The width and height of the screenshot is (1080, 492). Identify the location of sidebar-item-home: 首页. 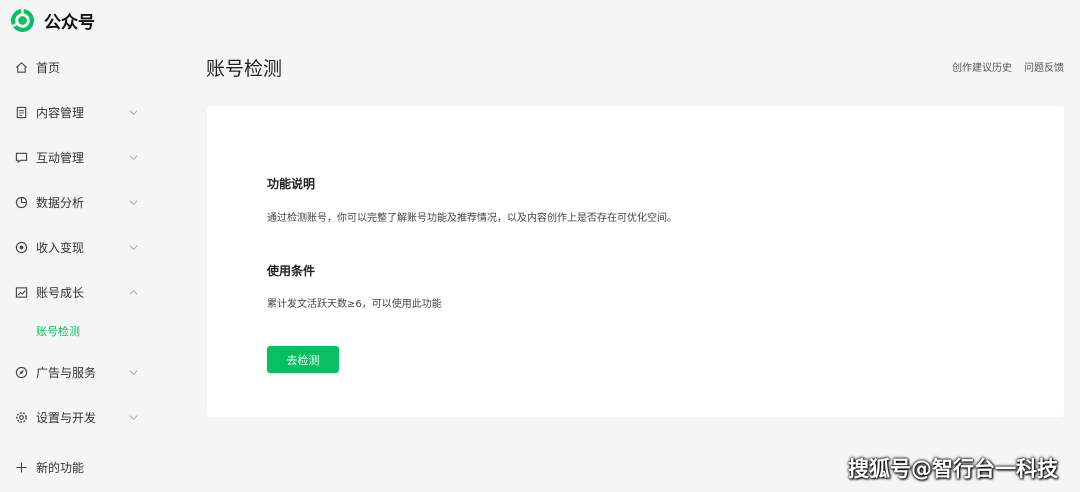
(80, 67).